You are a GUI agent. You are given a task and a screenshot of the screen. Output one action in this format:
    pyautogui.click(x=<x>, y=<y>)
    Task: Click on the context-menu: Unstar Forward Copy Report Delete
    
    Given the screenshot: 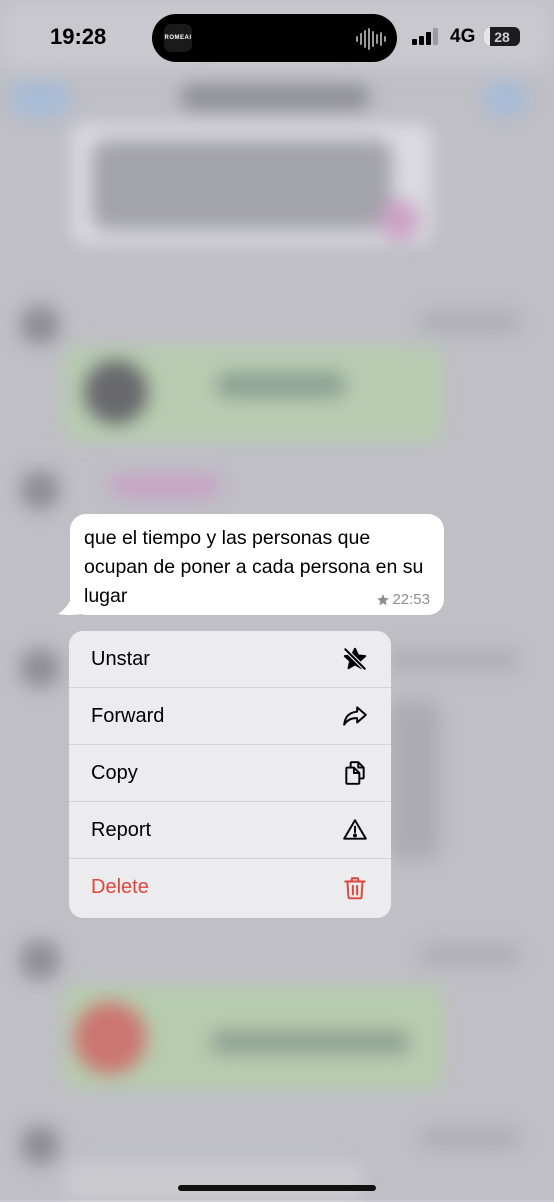 What is the action you would take?
    pyautogui.click(x=230, y=774)
    